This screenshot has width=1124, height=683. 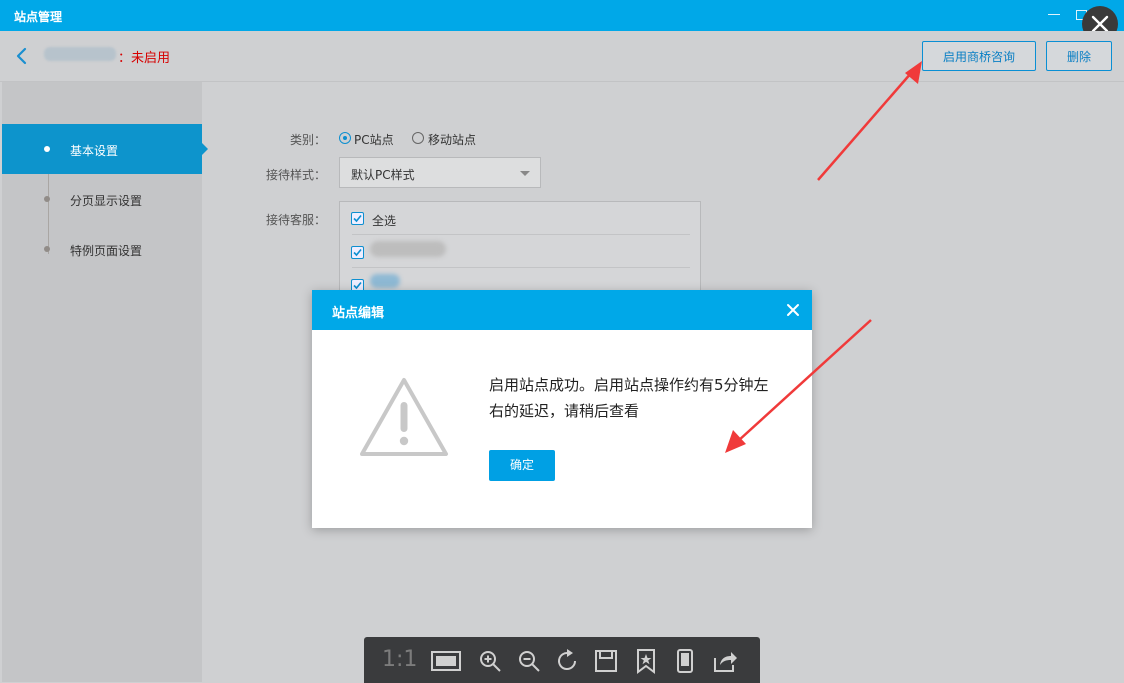 What do you see at coordinates (562, 310) in the screenshot?
I see `dialog-header: 站点编辑` at bounding box center [562, 310].